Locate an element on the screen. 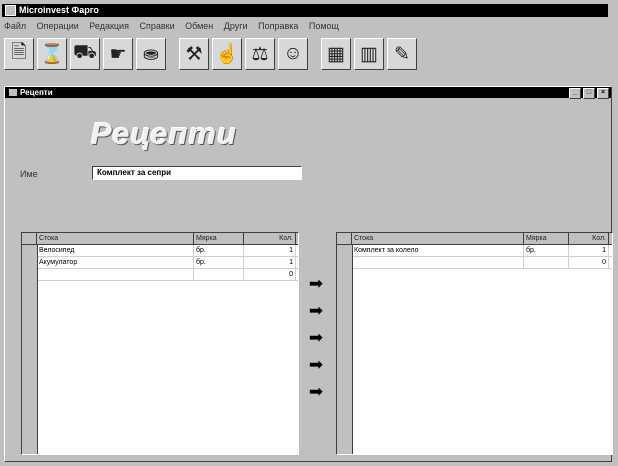 This screenshot has width=618, height=466. cell-stock: Акумулатор is located at coordinates (115, 262).